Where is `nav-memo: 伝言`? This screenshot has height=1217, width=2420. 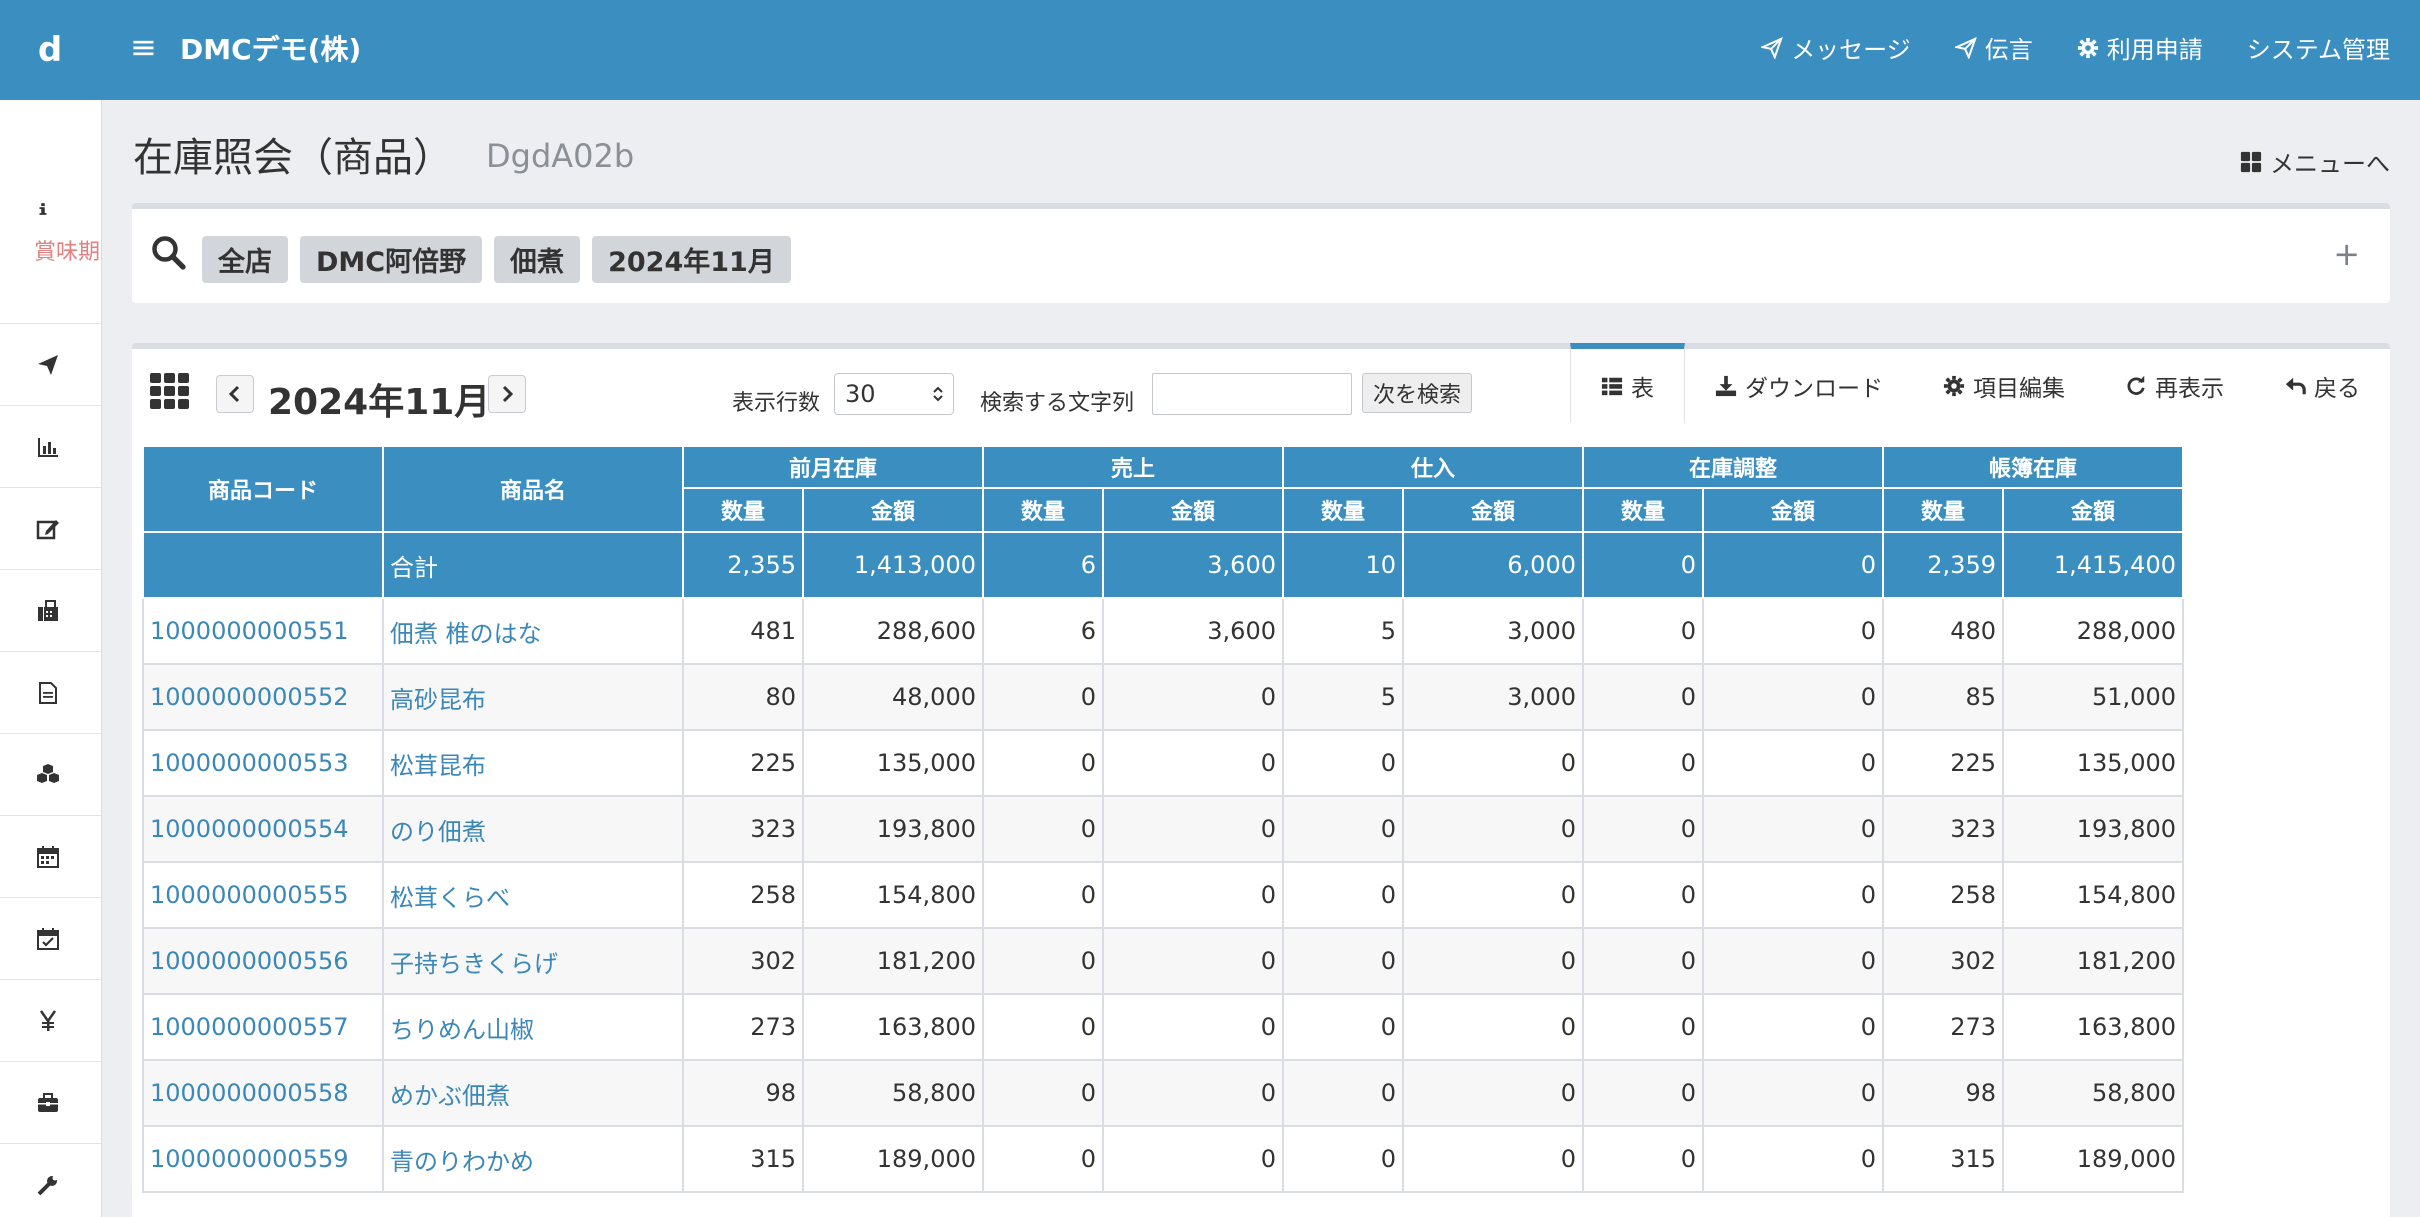 nav-memo: 伝言 is located at coordinates (1993, 47).